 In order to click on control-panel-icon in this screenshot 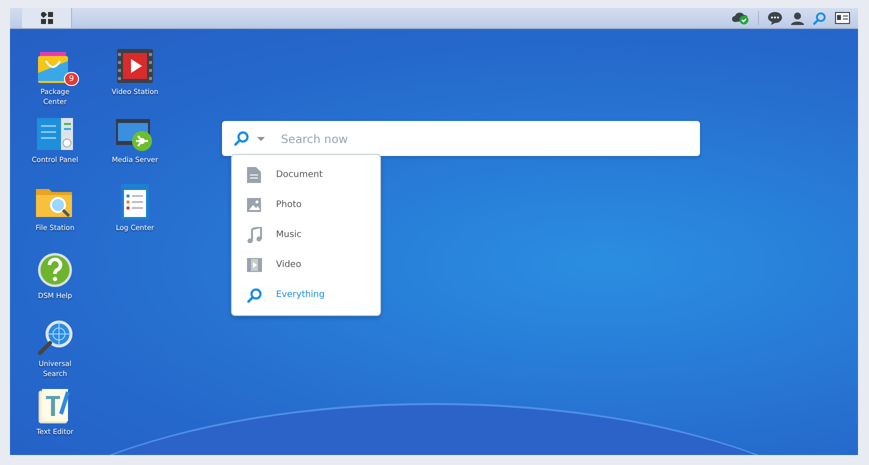, I will do `click(55, 134)`.